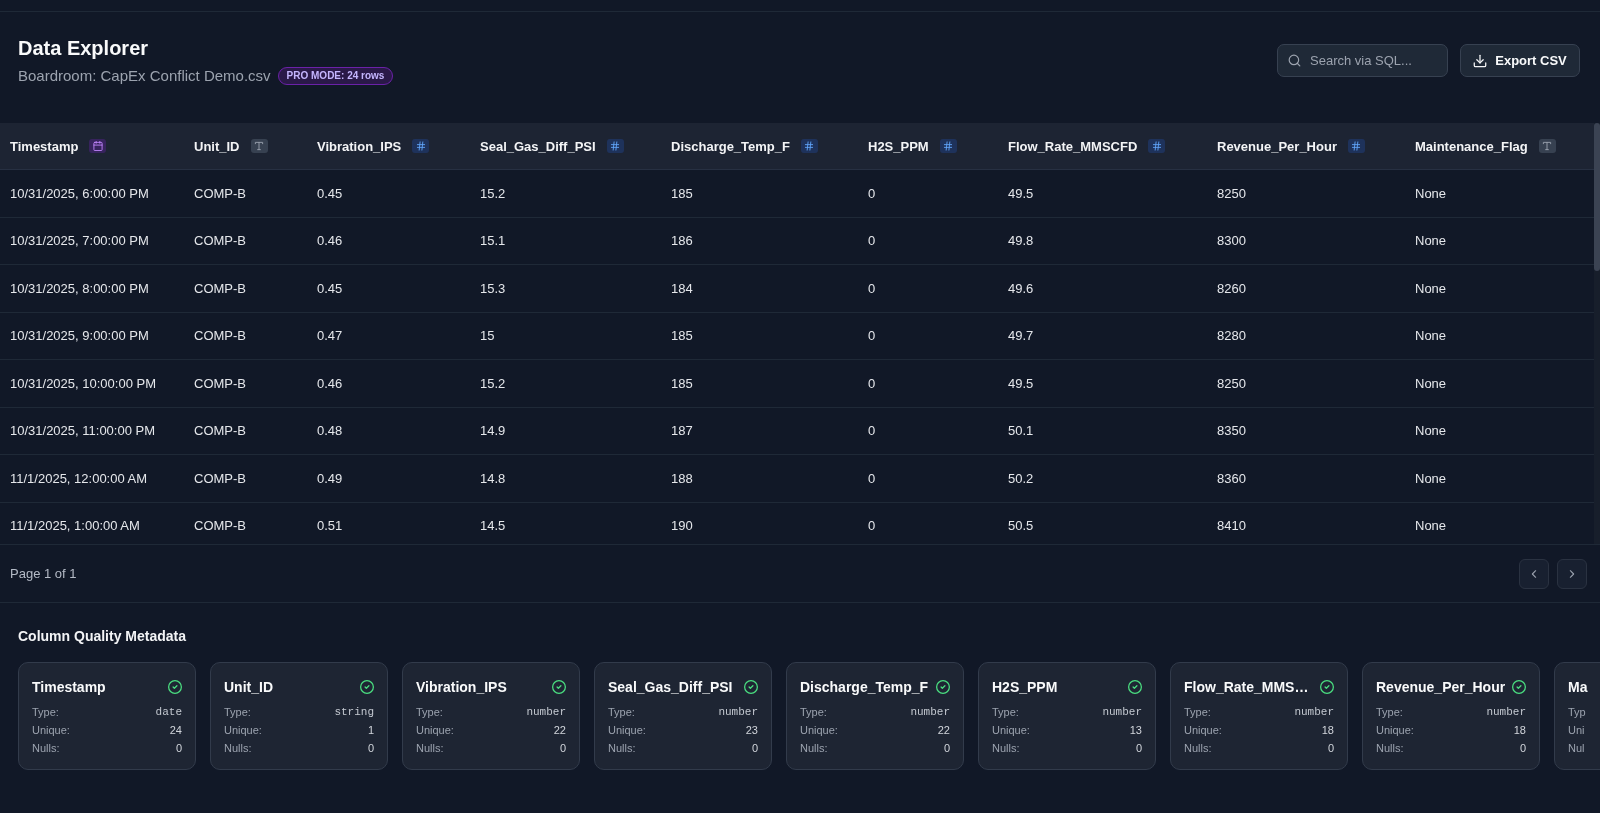 The image size is (1600, 813). What do you see at coordinates (682, 526) in the screenshot?
I see `table-cell: 190` at bounding box center [682, 526].